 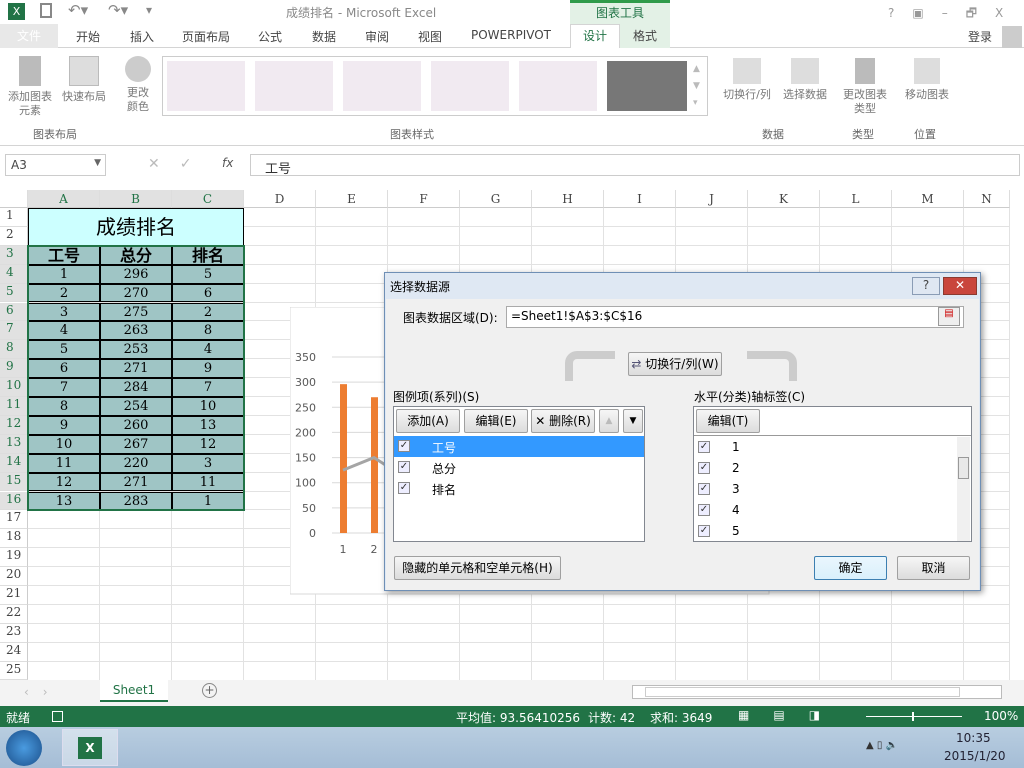 I want to click on column-header: A, so click(x=64, y=199).